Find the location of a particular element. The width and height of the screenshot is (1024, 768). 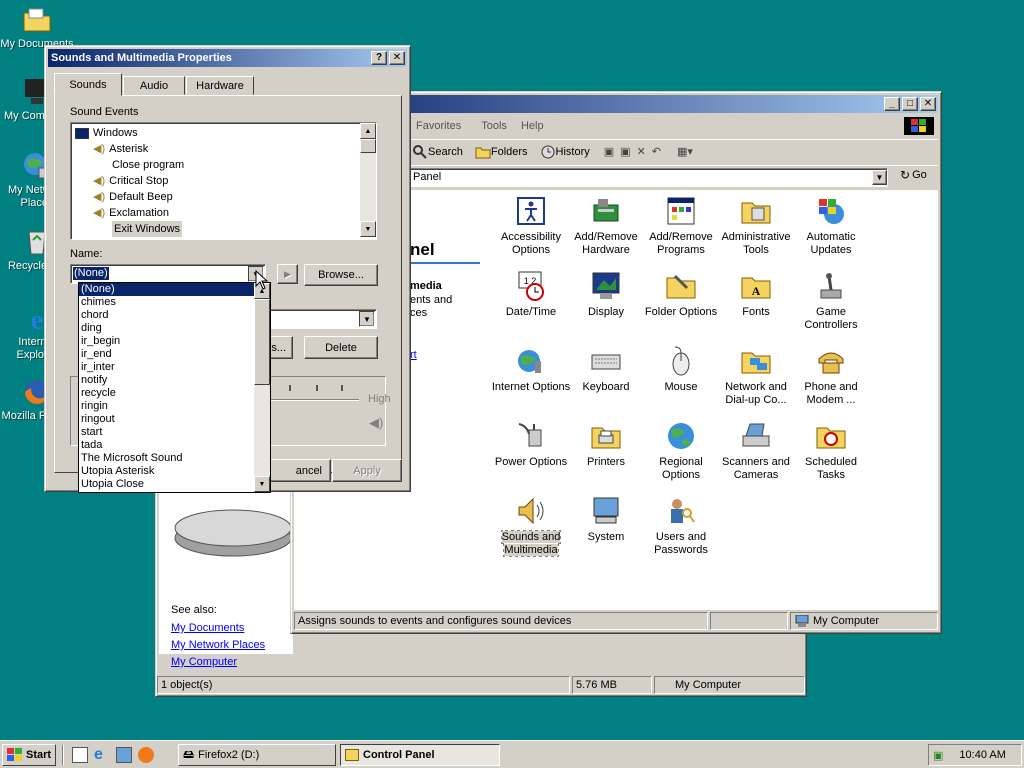

volume-speaker-icon: ◀) is located at coordinates (376, 423).